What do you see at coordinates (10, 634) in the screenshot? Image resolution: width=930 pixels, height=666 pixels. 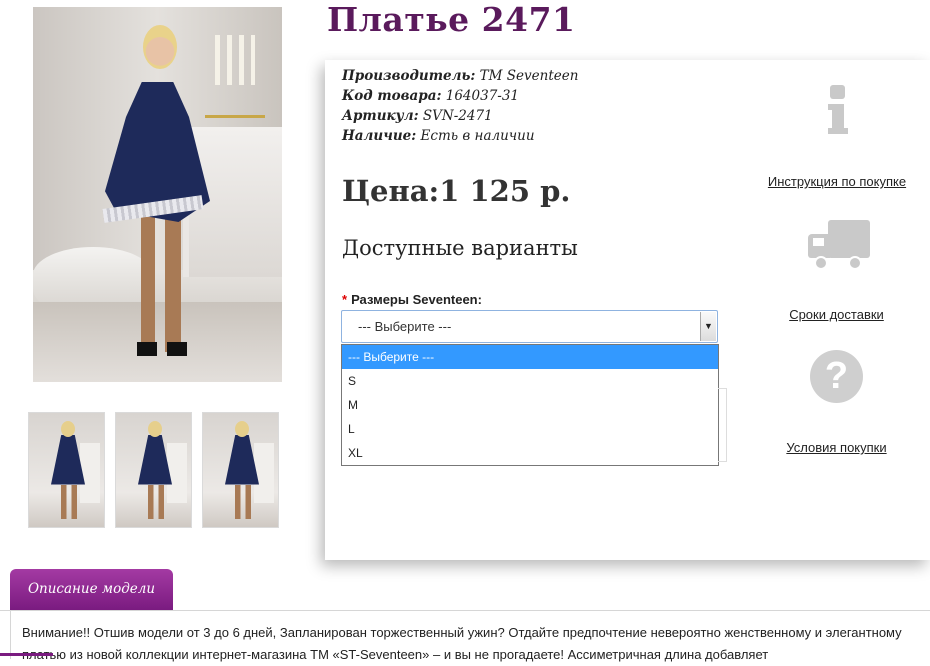 I see `tab-content-border` at bounding box center [10, 634].